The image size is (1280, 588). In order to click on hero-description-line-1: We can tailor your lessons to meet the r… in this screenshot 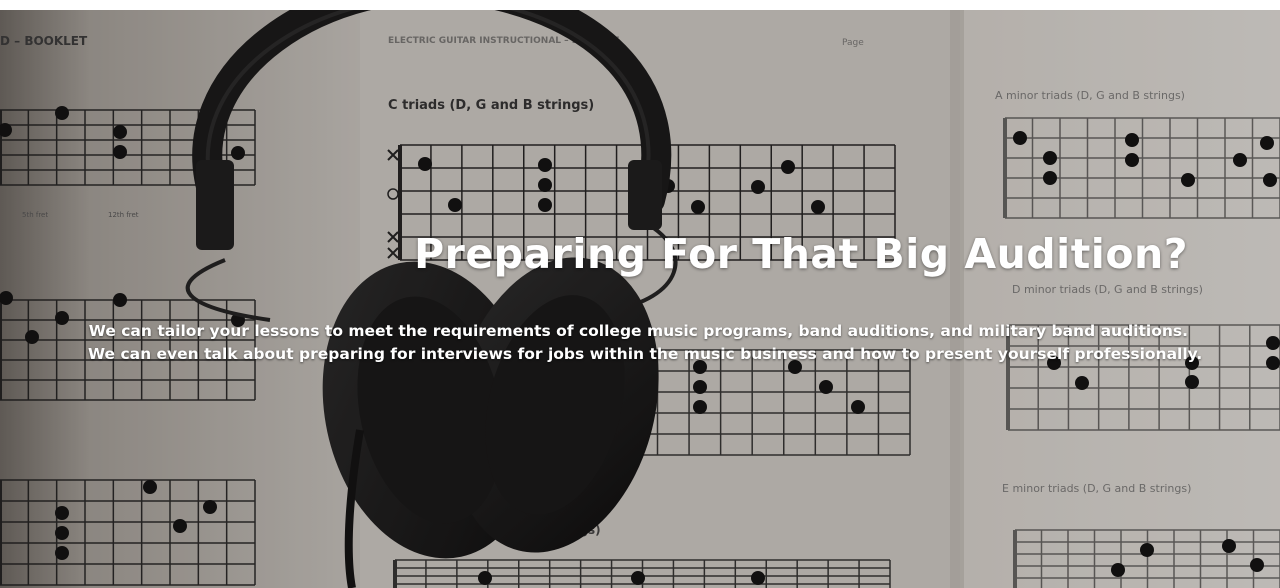, I will do `click(638, 331)`.